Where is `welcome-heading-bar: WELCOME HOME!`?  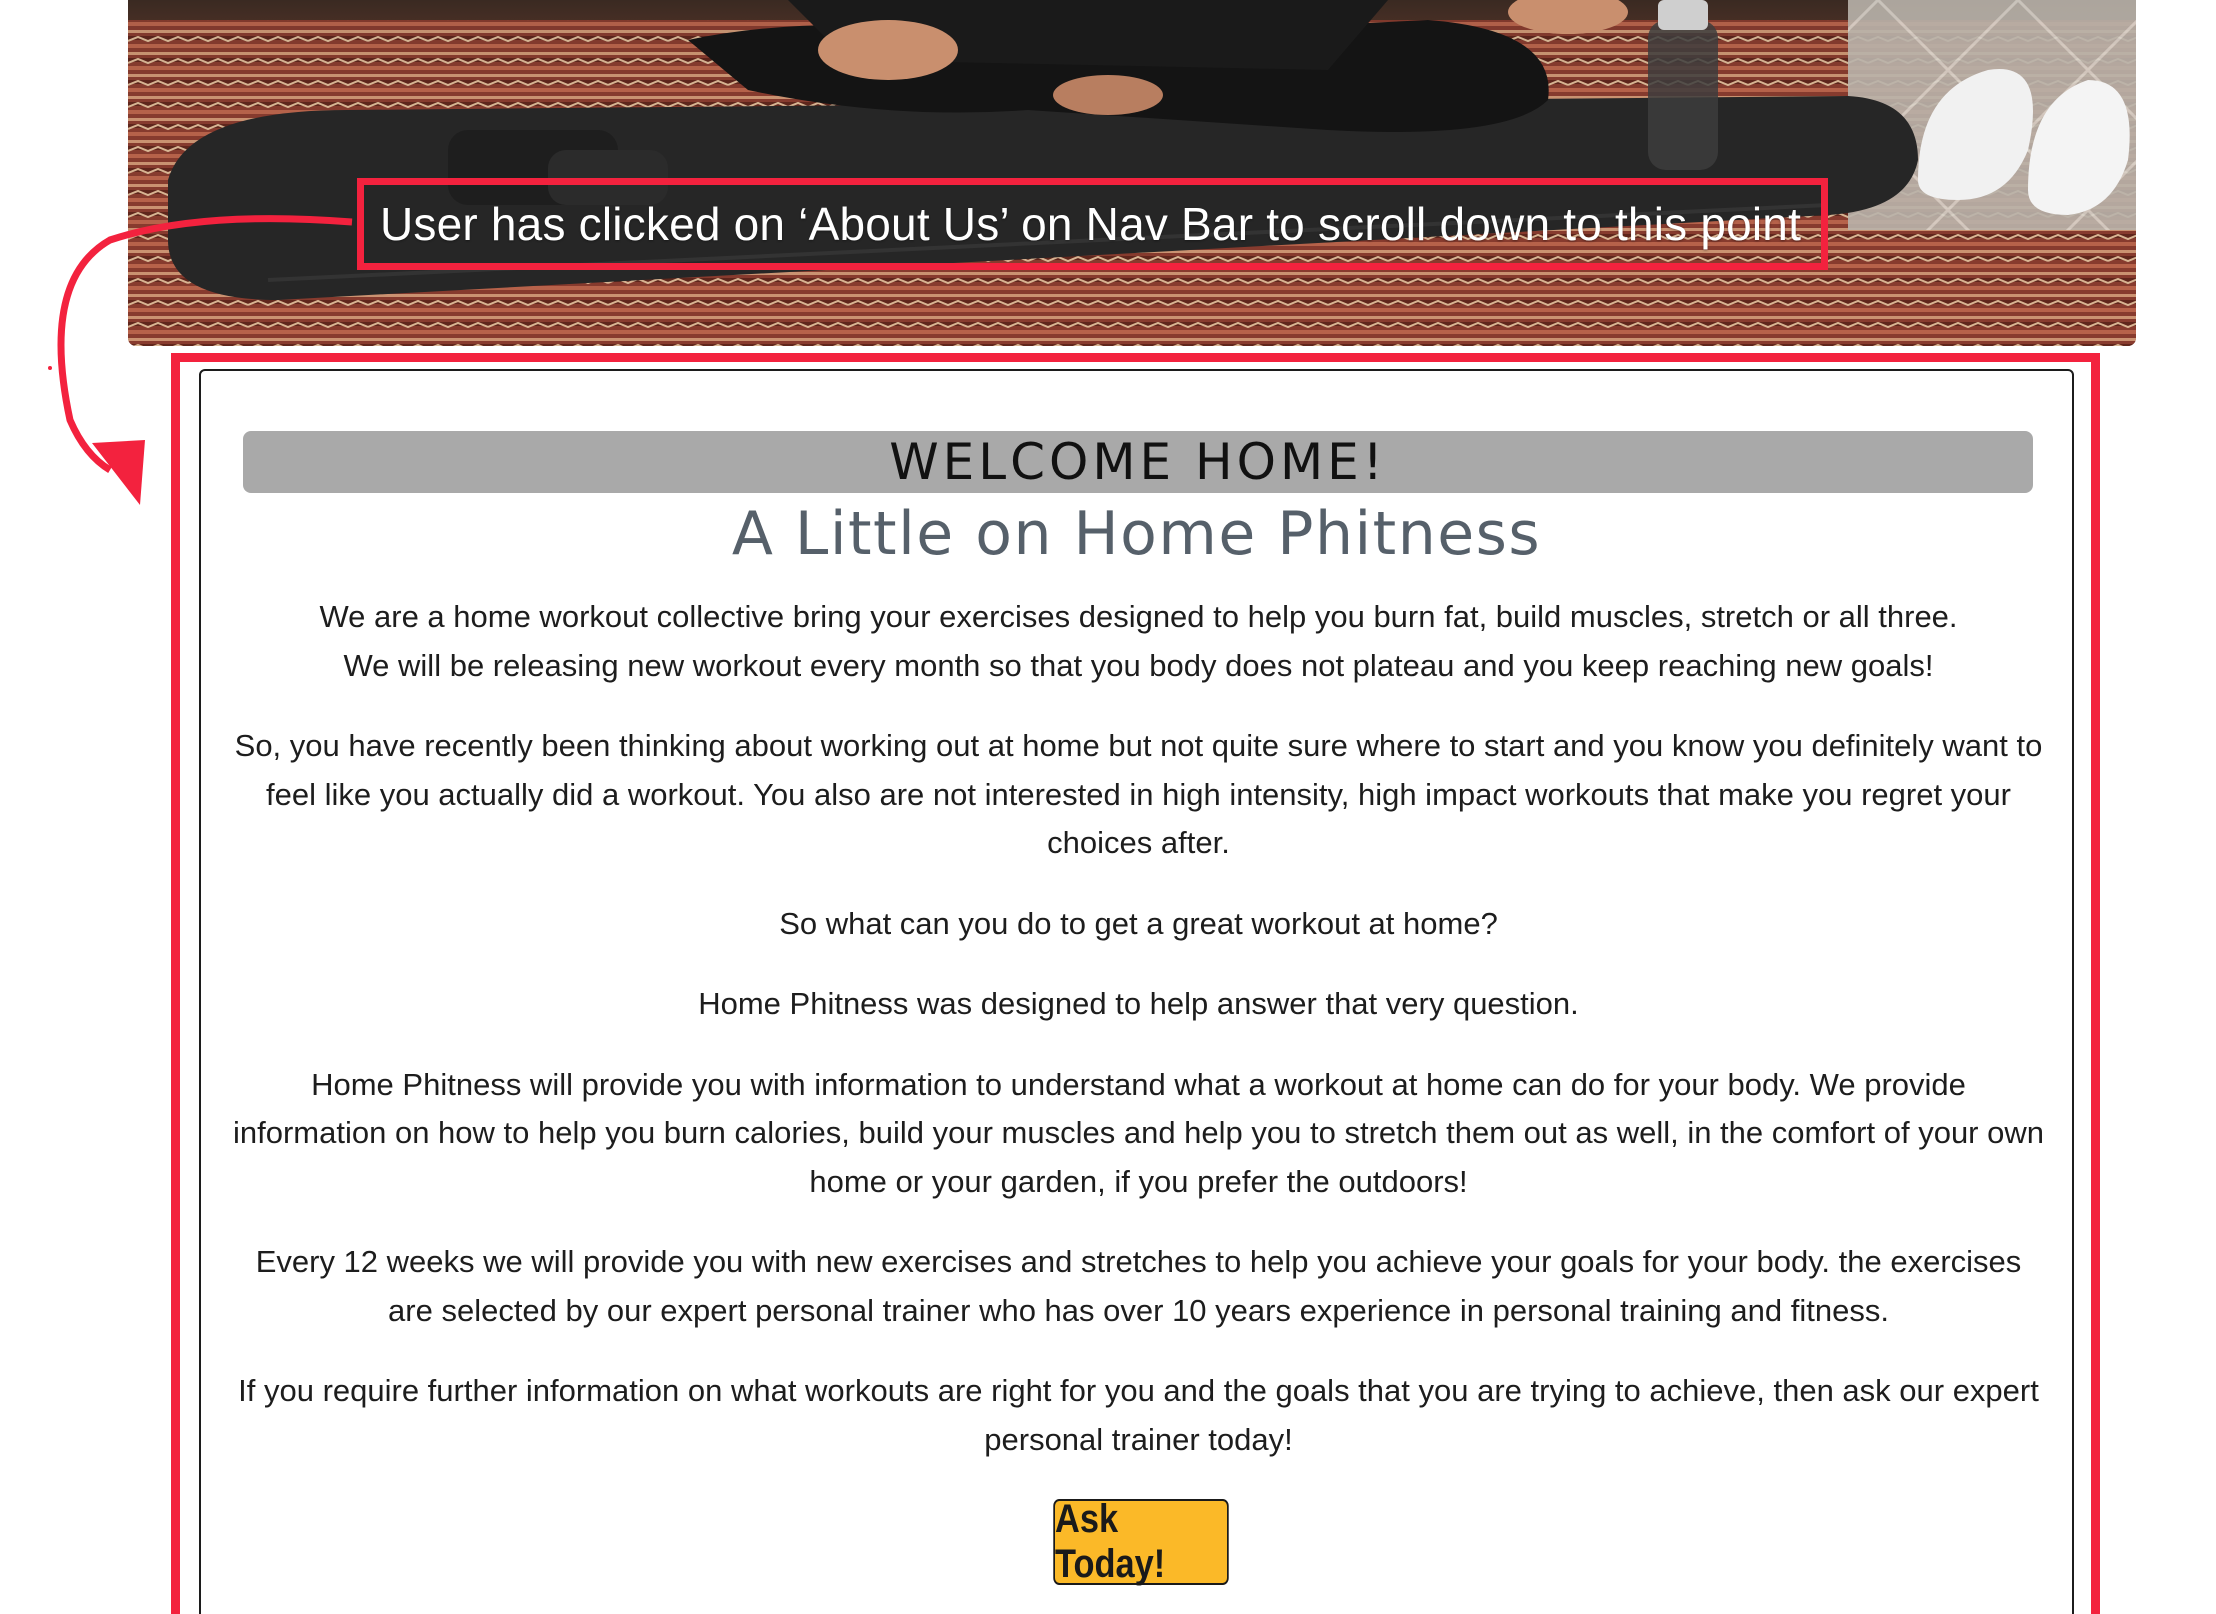
welcome-heading-bar: WELCOME HOME! is located at coordinates (1138, 462).